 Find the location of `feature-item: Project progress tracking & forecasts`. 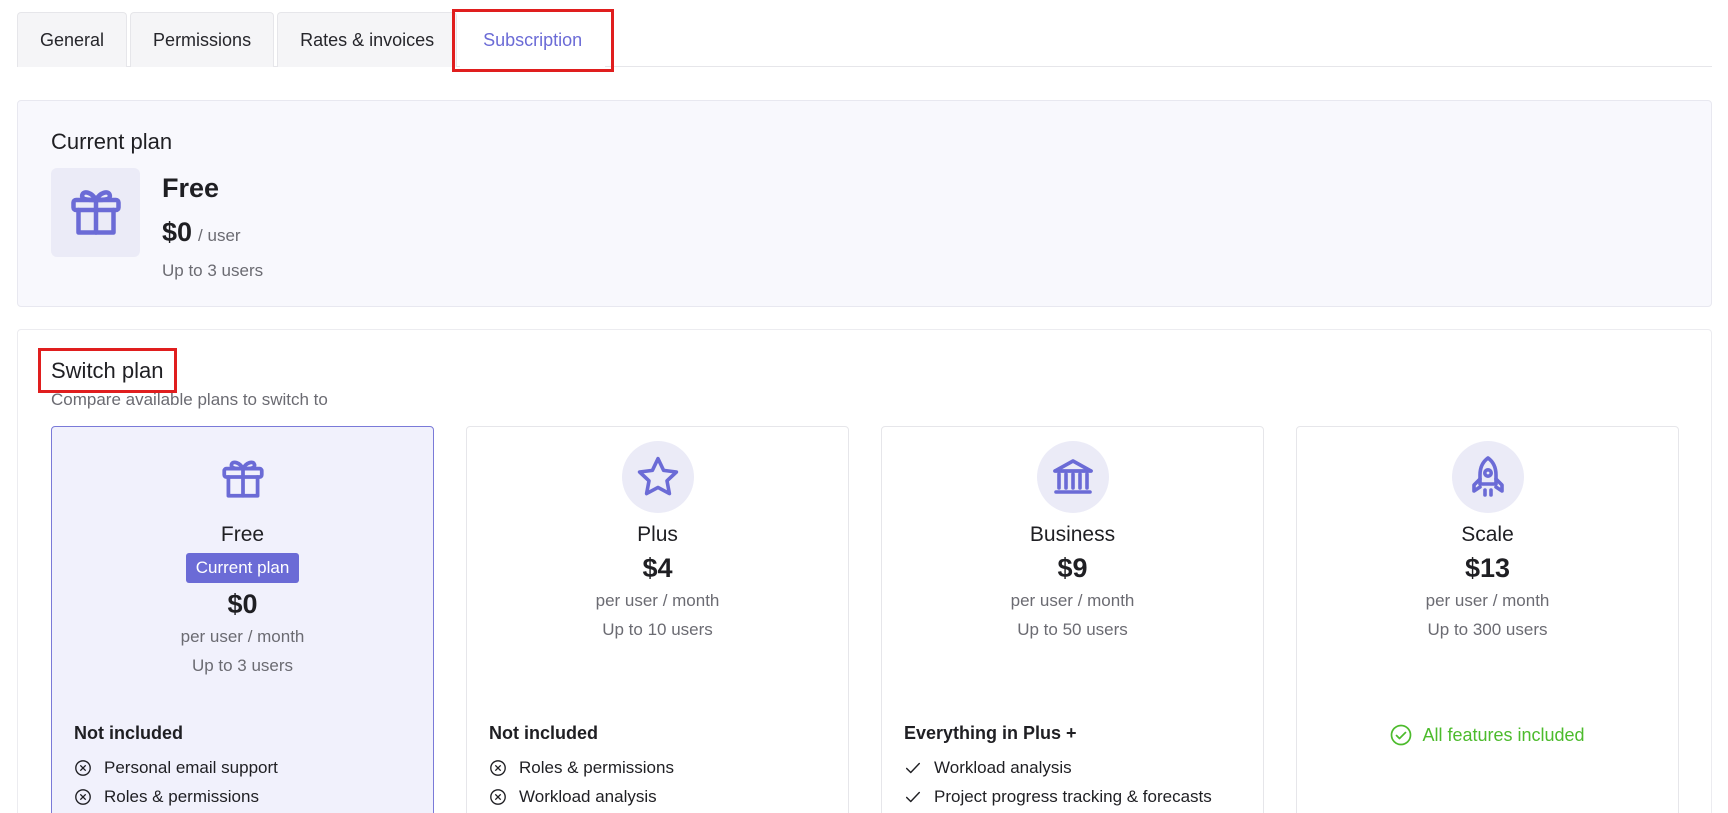

feature-item: Project progress tracking & forecasts is located at coordinates (1058, 796).